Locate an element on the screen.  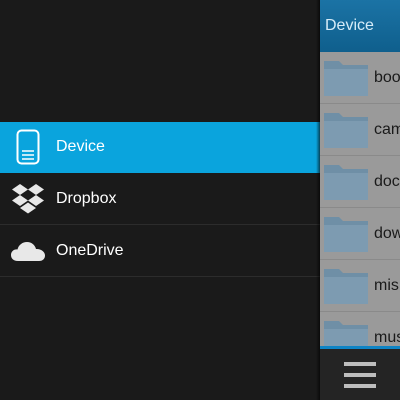
folder-name: doc is located at coordinates (387, 181).